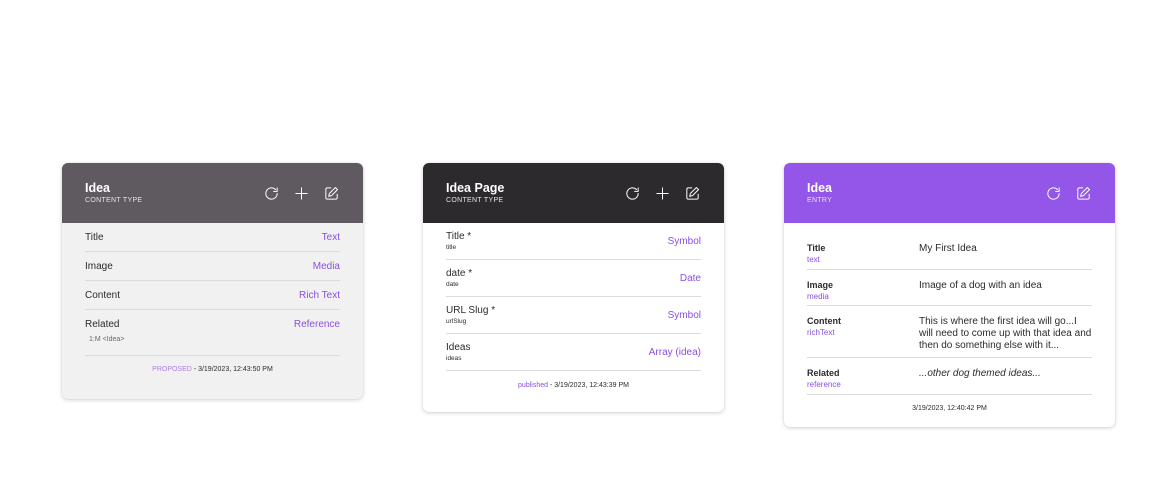  Describe the element at coordinates (319, 295) in the screenshot. I see `field-type: Rich Text` at that location.